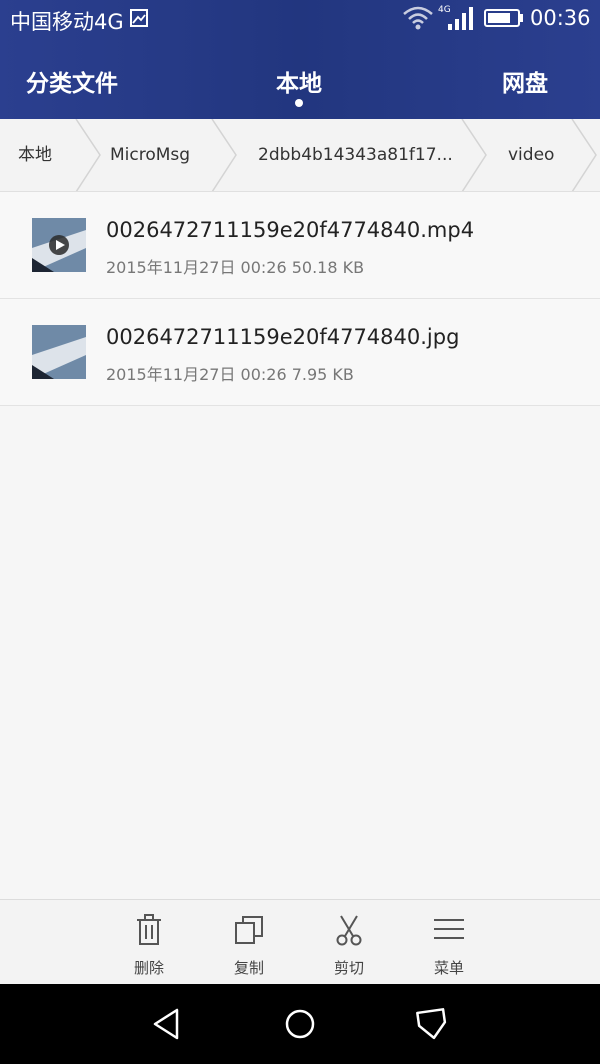  What do you see at coordinates (449, 942) in the screenshot?
I see `menu-button: 菜单` at bounding box center [449, 942].